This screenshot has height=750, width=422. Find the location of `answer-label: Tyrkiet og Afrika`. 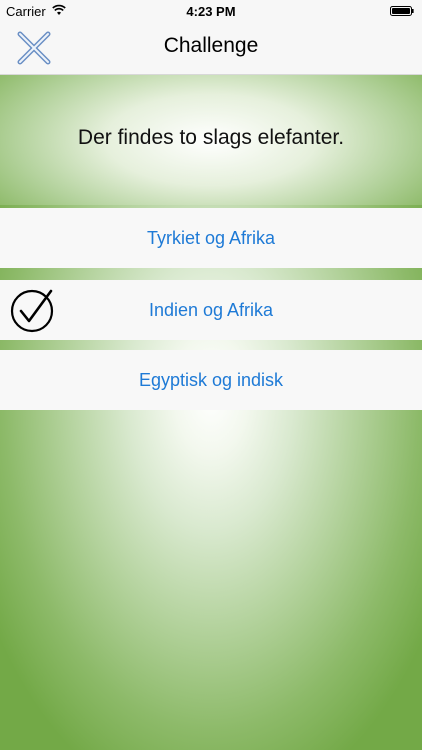

answer-label: Tyrkiet og Afrika is located at coordinates (211, 238).